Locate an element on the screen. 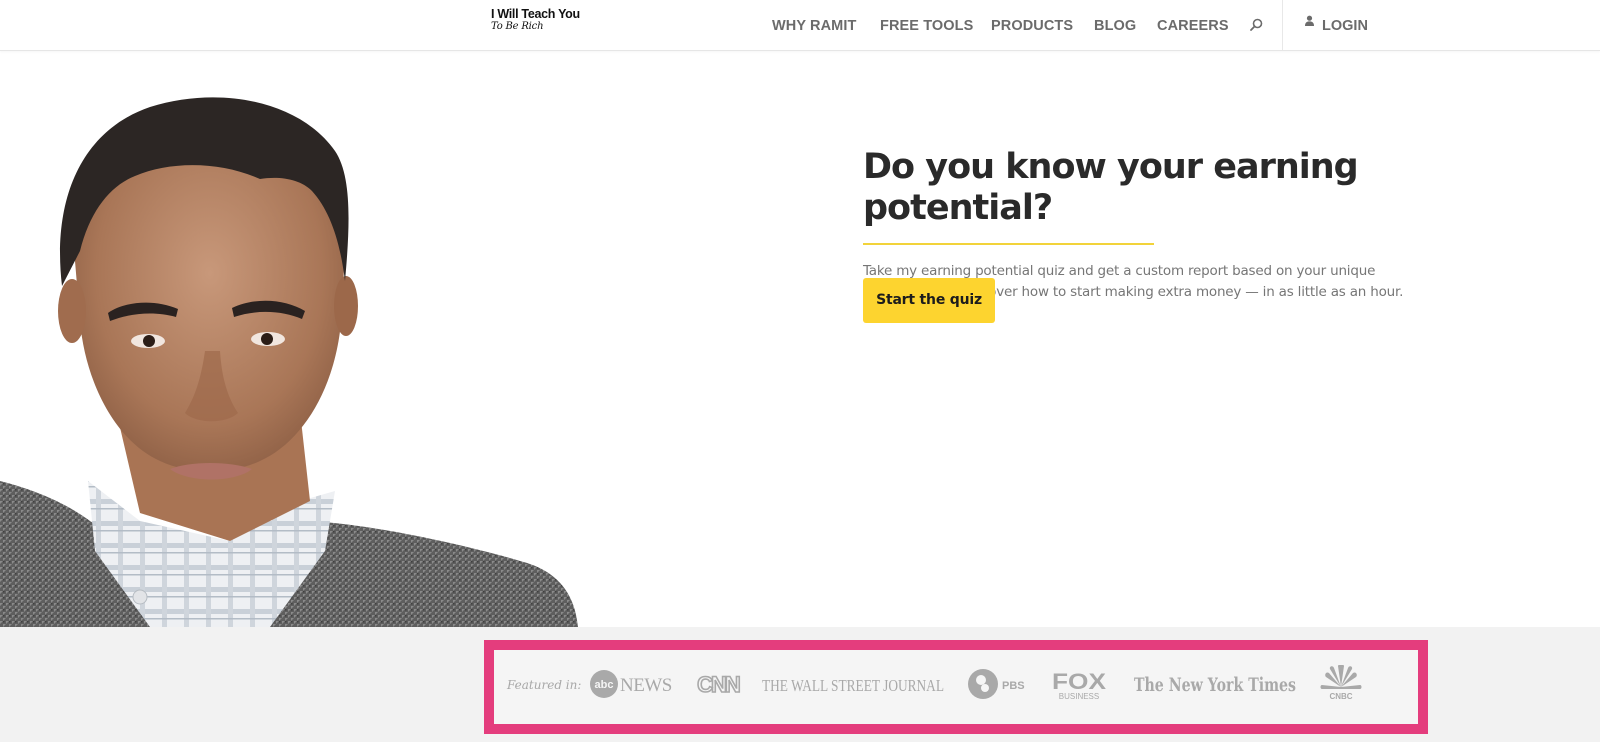 Image resolution: width=1600 pixels, height=742 pixels. nav-item-blog: BLOG is located at coordinates (1115, 26).